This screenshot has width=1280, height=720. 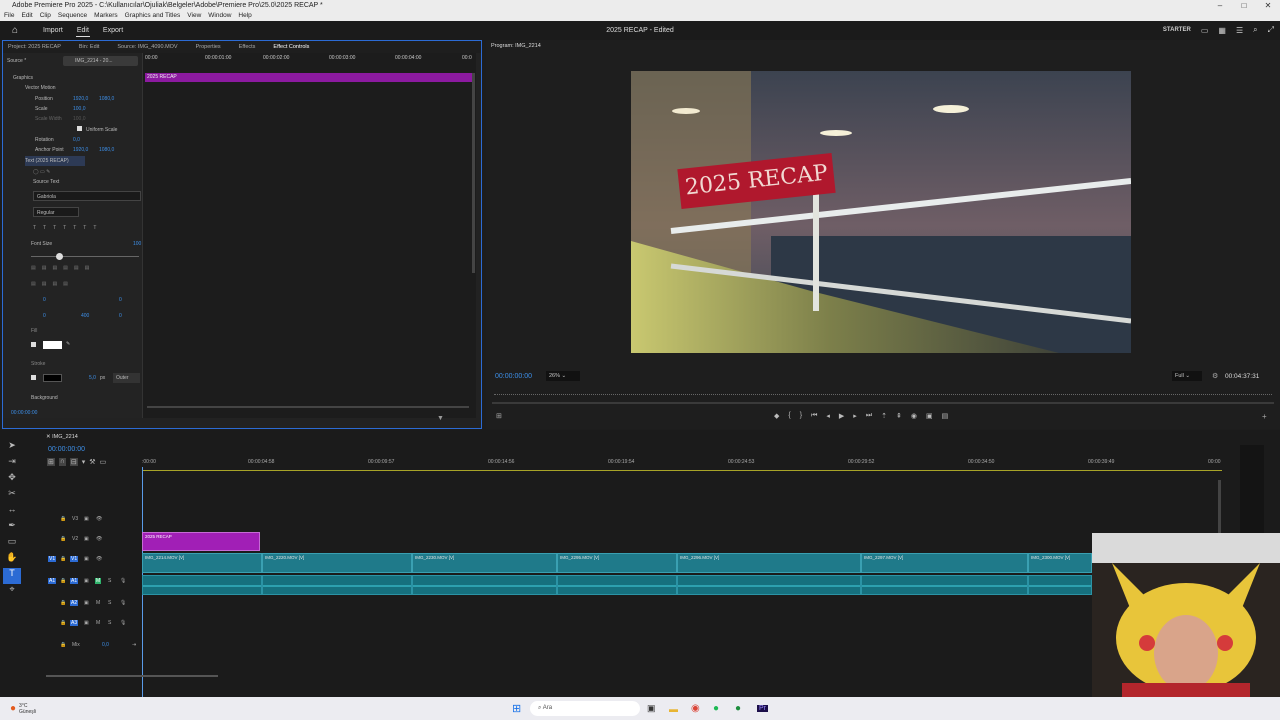 I want to click on tab-source: Source: IMG_4090.MOV, so click(x=151, y=47).